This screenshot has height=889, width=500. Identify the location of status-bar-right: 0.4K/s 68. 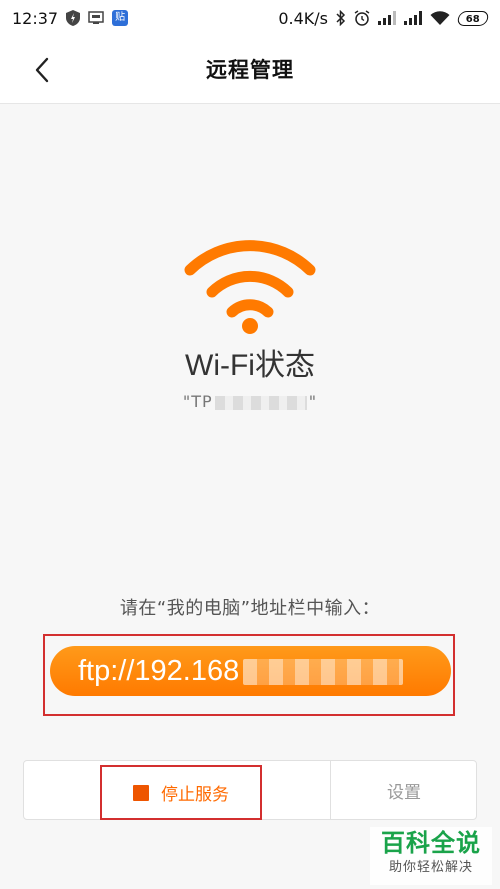
(384, 18).